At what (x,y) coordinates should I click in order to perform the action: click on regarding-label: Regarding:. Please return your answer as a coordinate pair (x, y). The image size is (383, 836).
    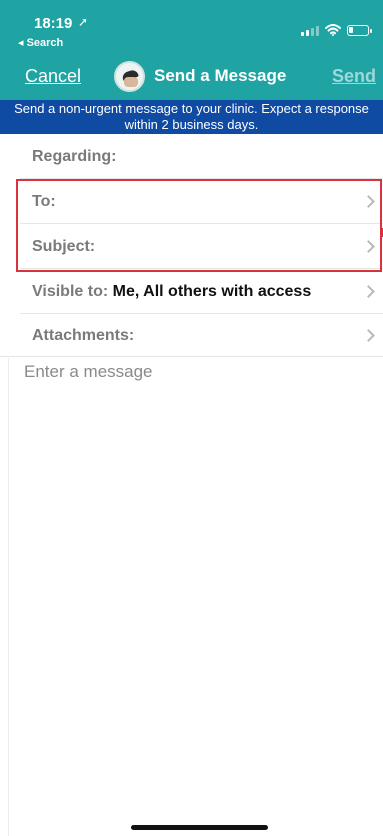
    Looking at the image, I should click on (74, 156).